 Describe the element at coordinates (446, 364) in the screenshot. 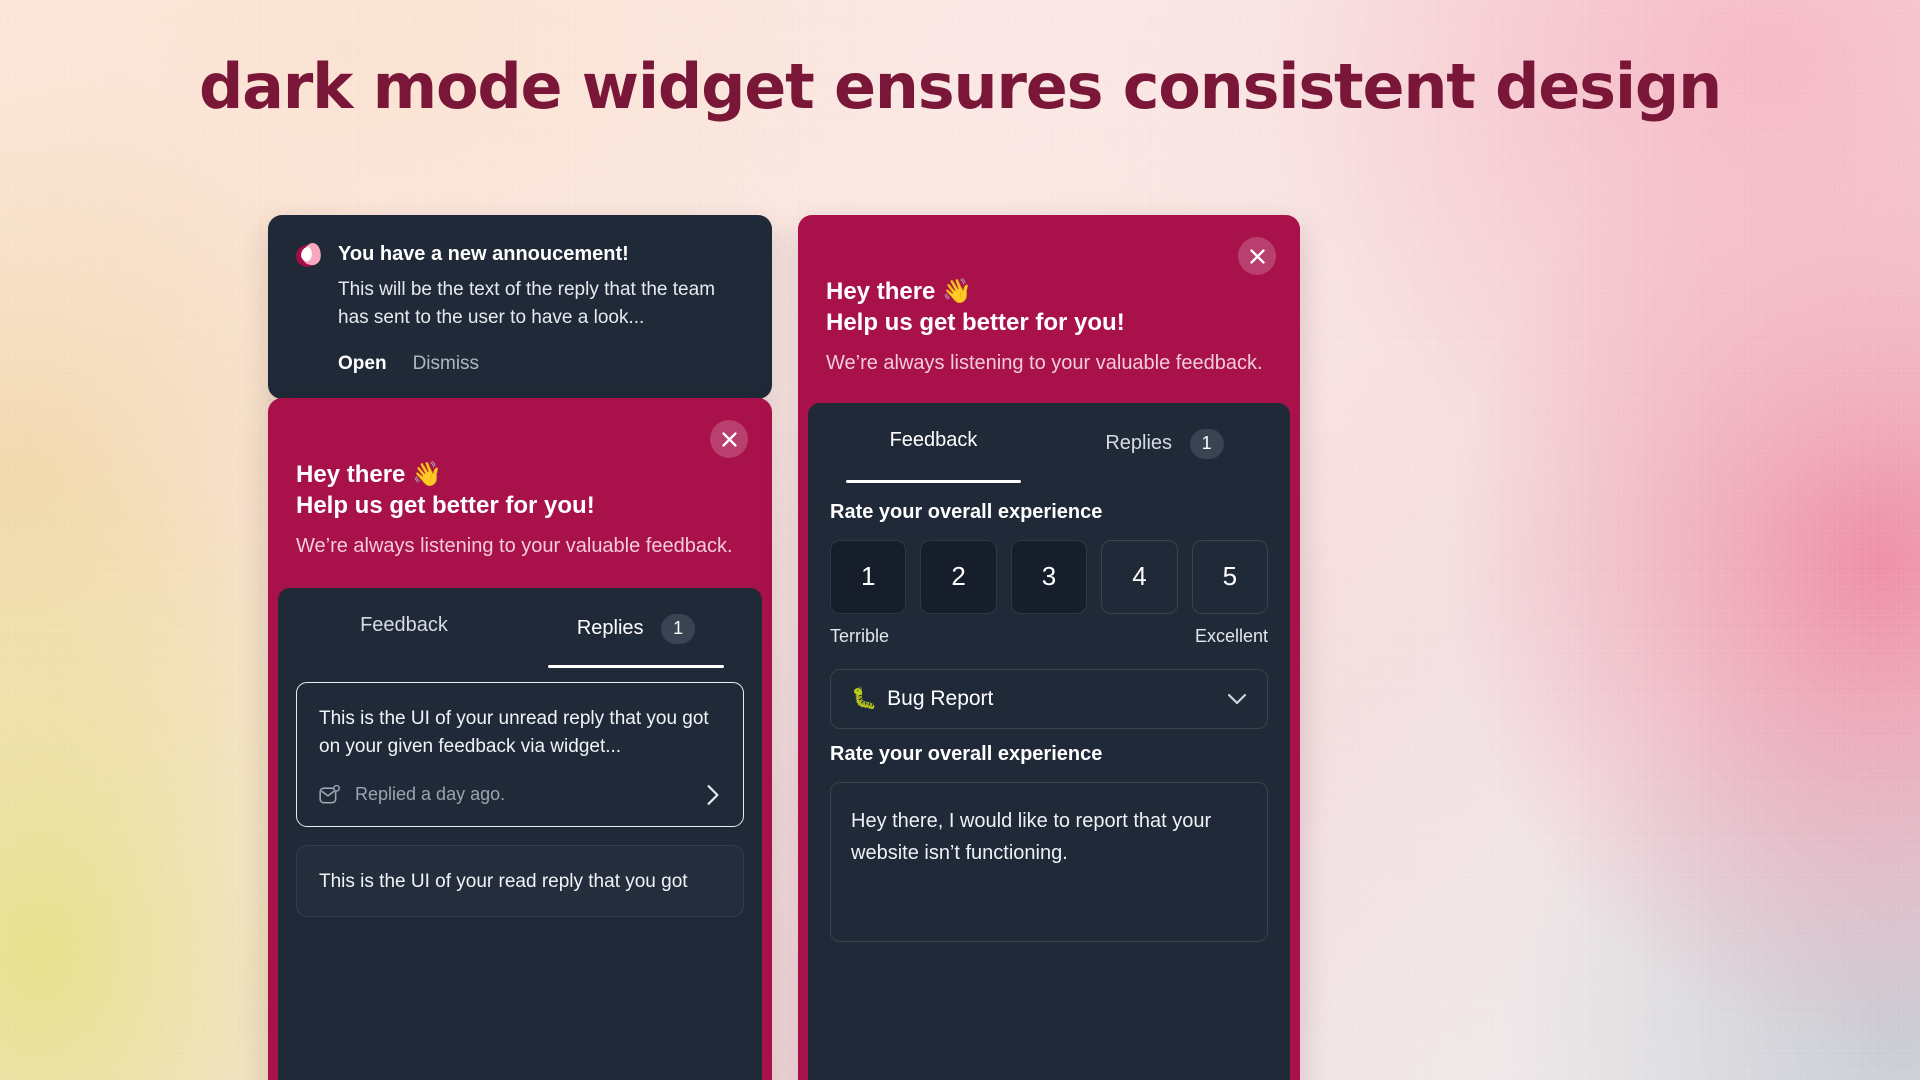

I see `dismiss-button: Dismiss` at that location.